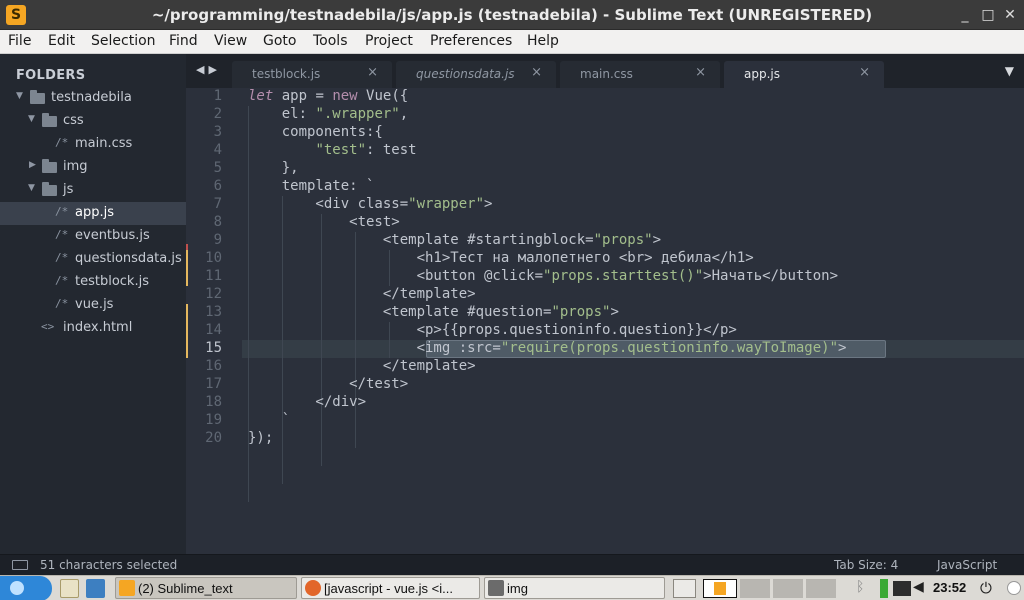 This screenshot has width=1024, height=600. Describe the element at coordinates (26, 588) in the screenshot. I see `start-menu-icon` at that location.